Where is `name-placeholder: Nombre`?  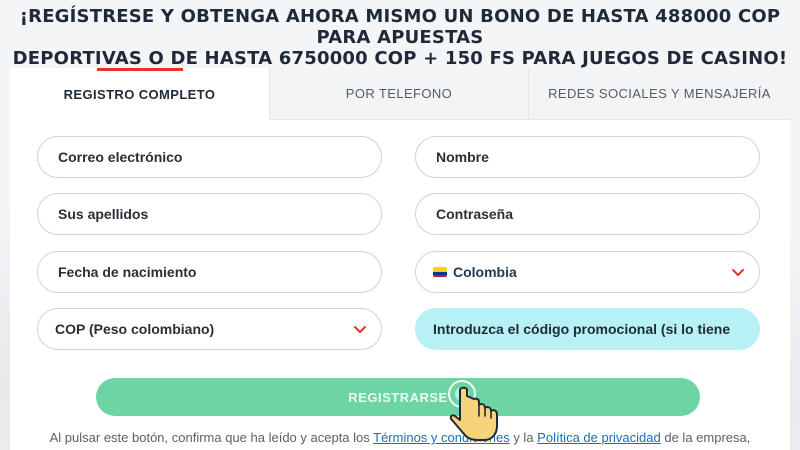 name-placeholder: Nombre is located at coordinates (462, 157).